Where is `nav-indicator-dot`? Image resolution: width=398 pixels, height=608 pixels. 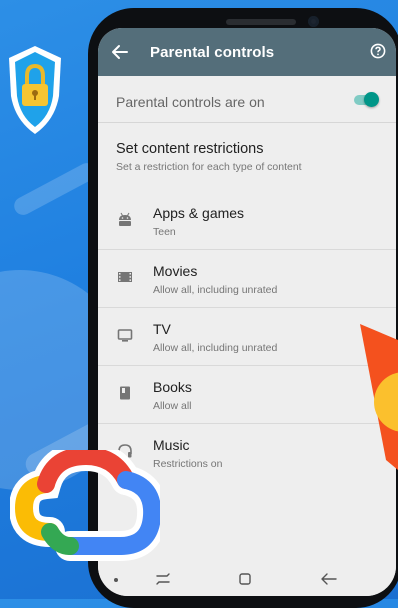 nav-indicator-dot is located at coordinates (116, 580).